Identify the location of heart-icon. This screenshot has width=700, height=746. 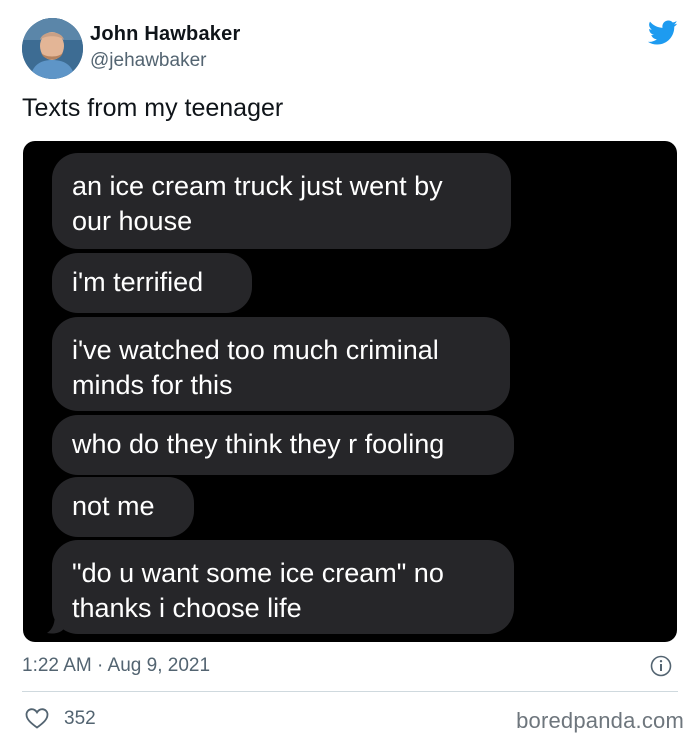
(37, 718).